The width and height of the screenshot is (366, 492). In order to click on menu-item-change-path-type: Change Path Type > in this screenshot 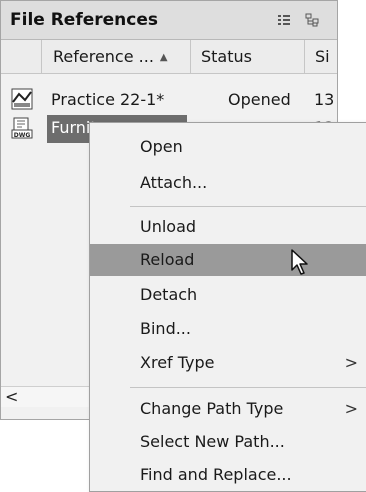, I will do `click(228, 409)`.